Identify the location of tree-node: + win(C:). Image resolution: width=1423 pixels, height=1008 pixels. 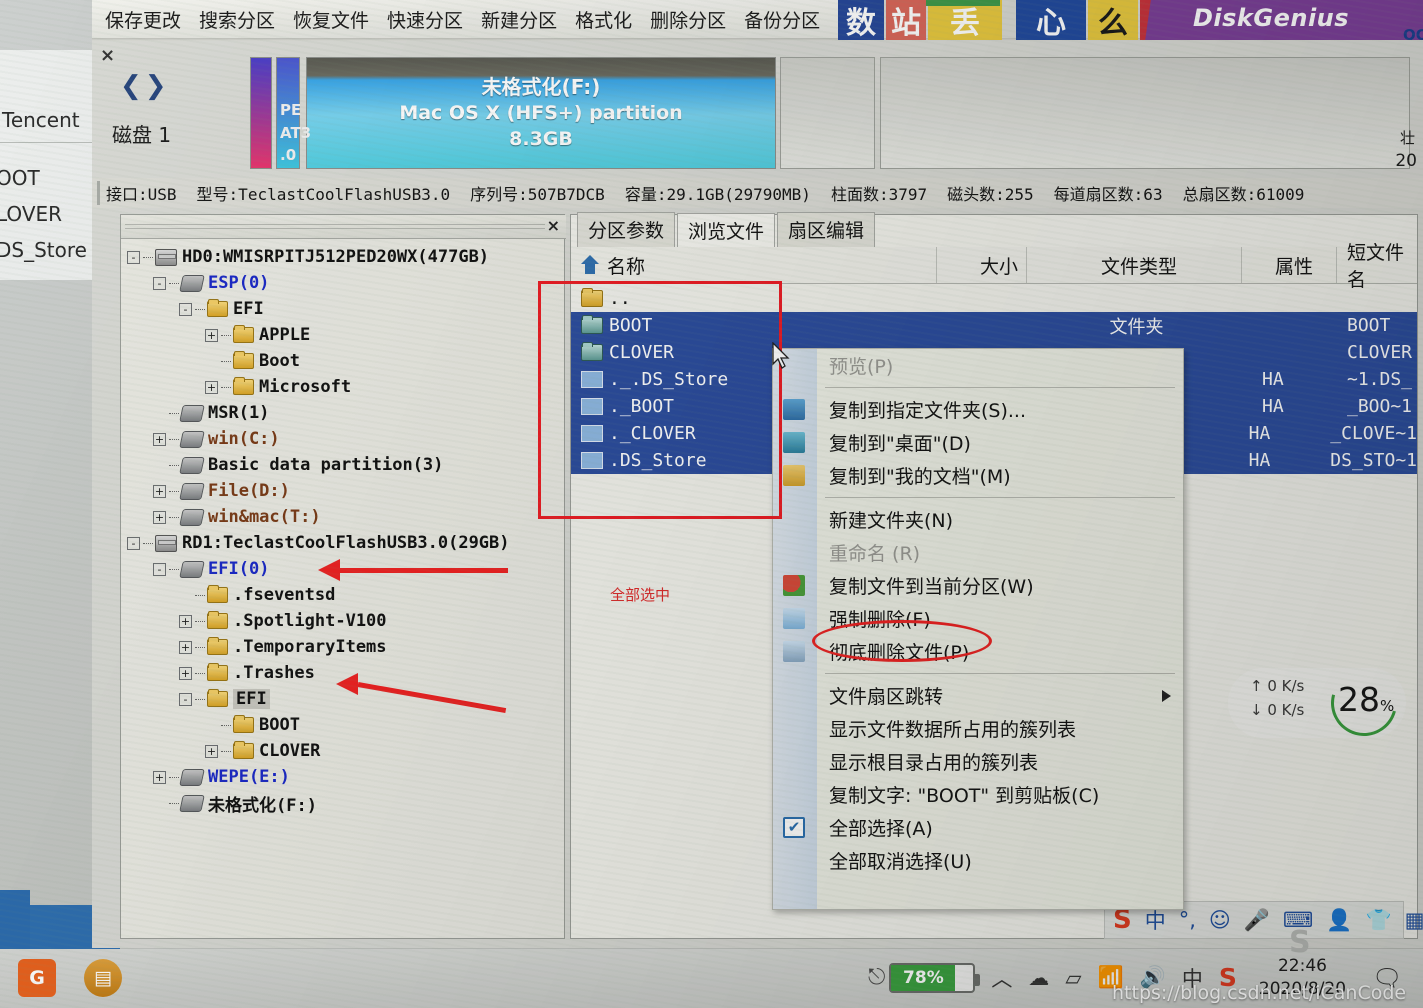
(342, 439).